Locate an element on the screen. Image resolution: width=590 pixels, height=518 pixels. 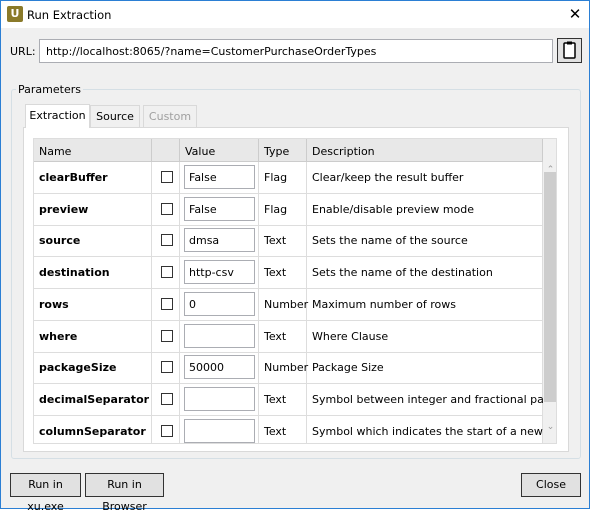
param-name: preview is located at coordinates (93, 209).